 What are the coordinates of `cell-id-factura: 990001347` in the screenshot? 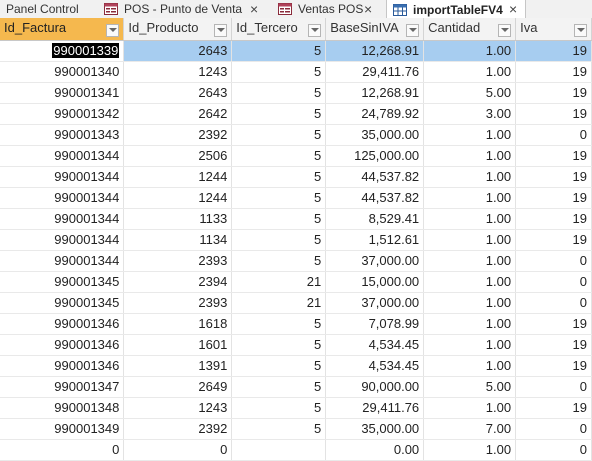 It's located at (62, 387).